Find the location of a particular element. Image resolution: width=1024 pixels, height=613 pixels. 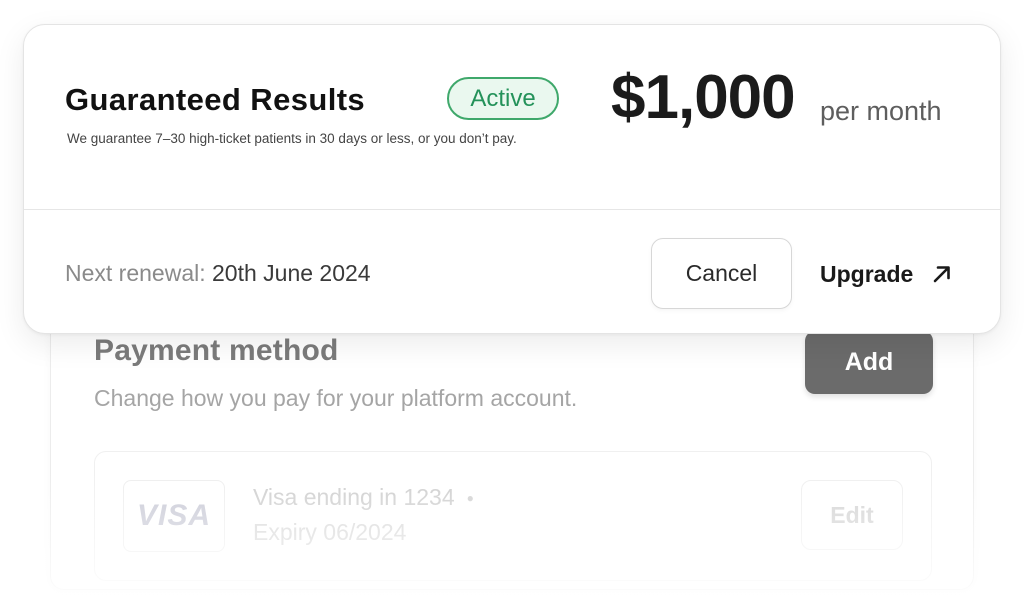

card-ending-text: Visa ending in 1234 is located at coordinates (354, 497).